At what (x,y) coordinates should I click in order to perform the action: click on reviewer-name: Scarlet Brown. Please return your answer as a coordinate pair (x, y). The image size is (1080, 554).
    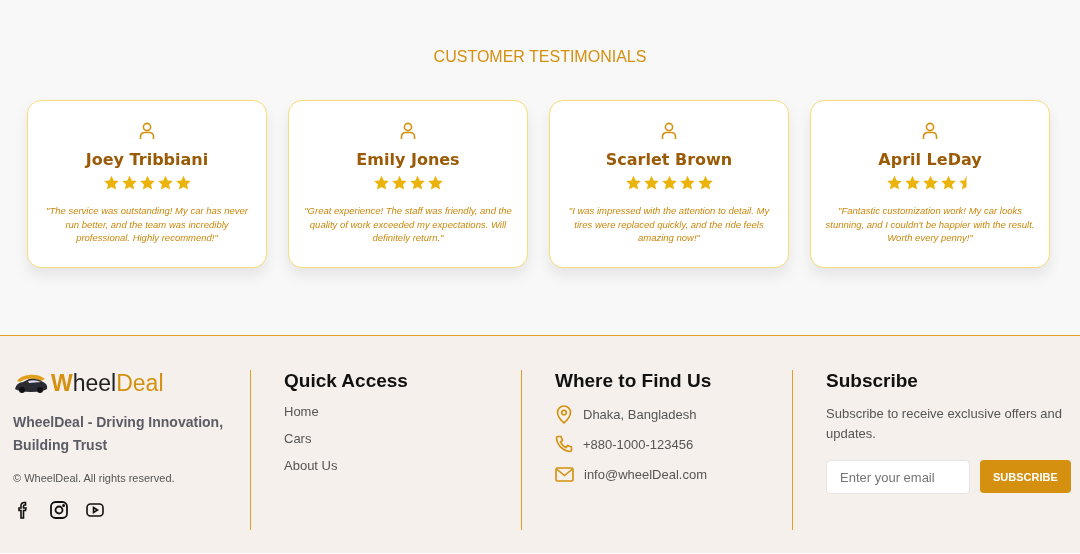
    Looking at the image, I should click on (669, 159).